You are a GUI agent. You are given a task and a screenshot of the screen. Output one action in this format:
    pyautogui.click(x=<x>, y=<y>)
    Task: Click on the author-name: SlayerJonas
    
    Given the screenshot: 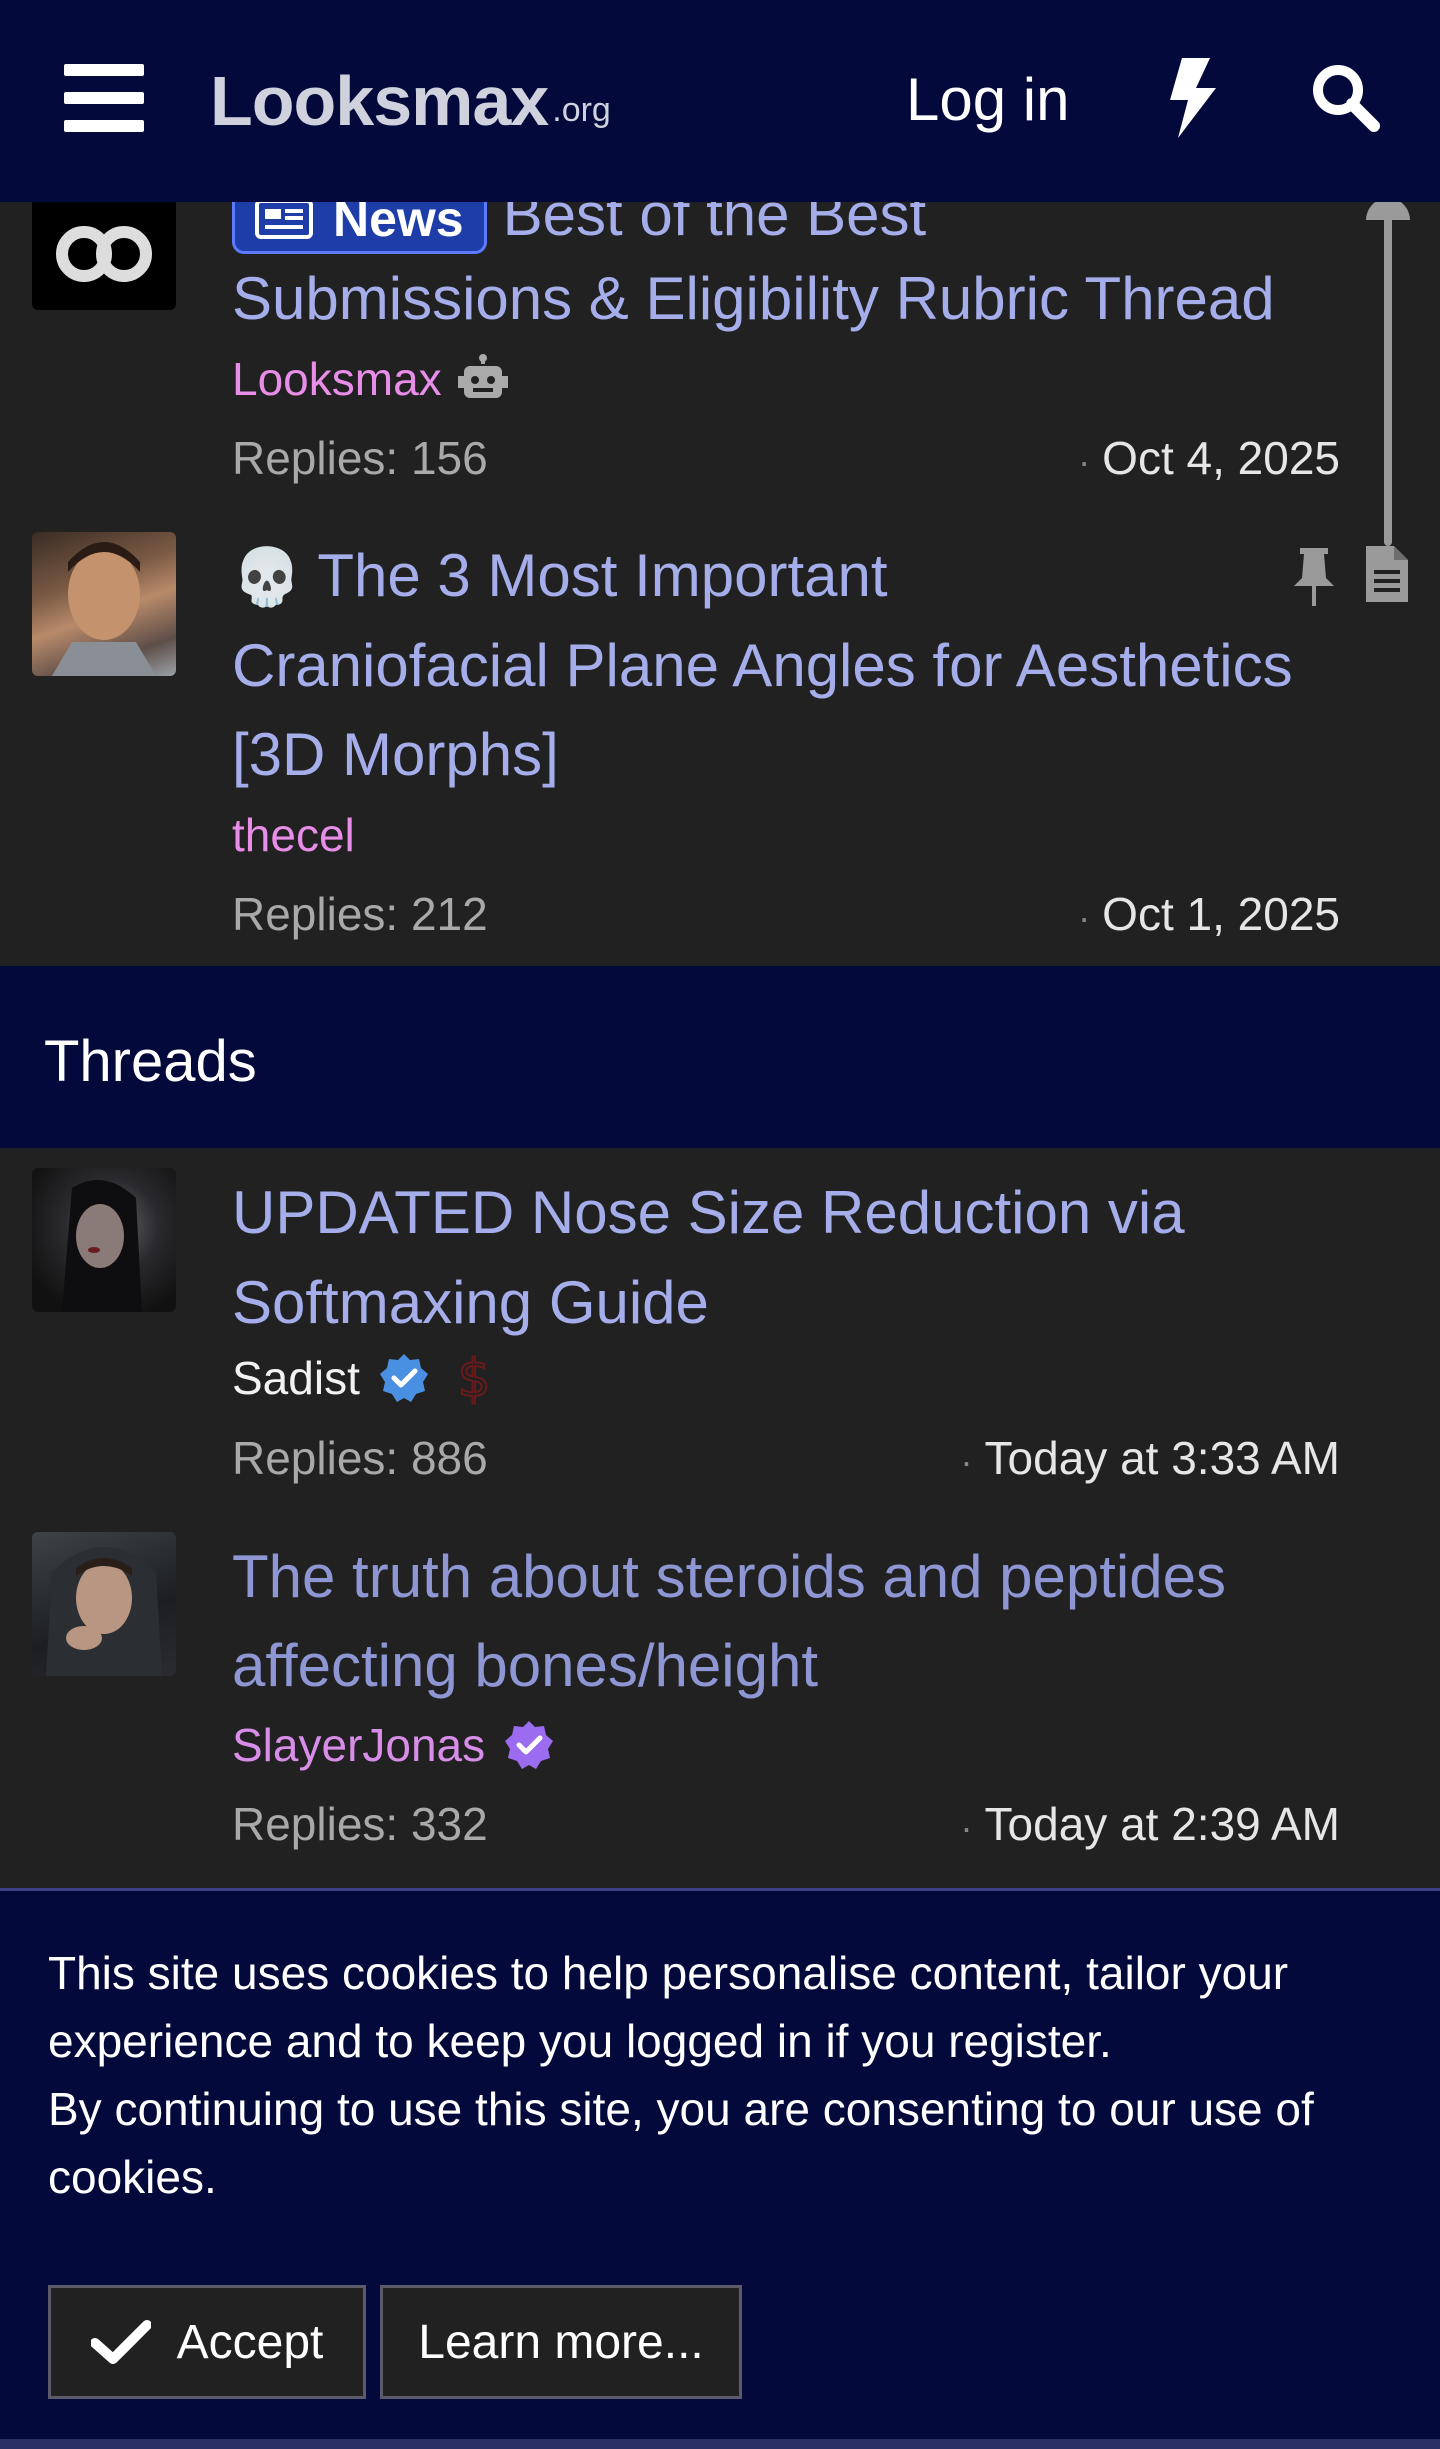 What is the action you would take?
    pyautogui.click(x=358, y=1745)
    